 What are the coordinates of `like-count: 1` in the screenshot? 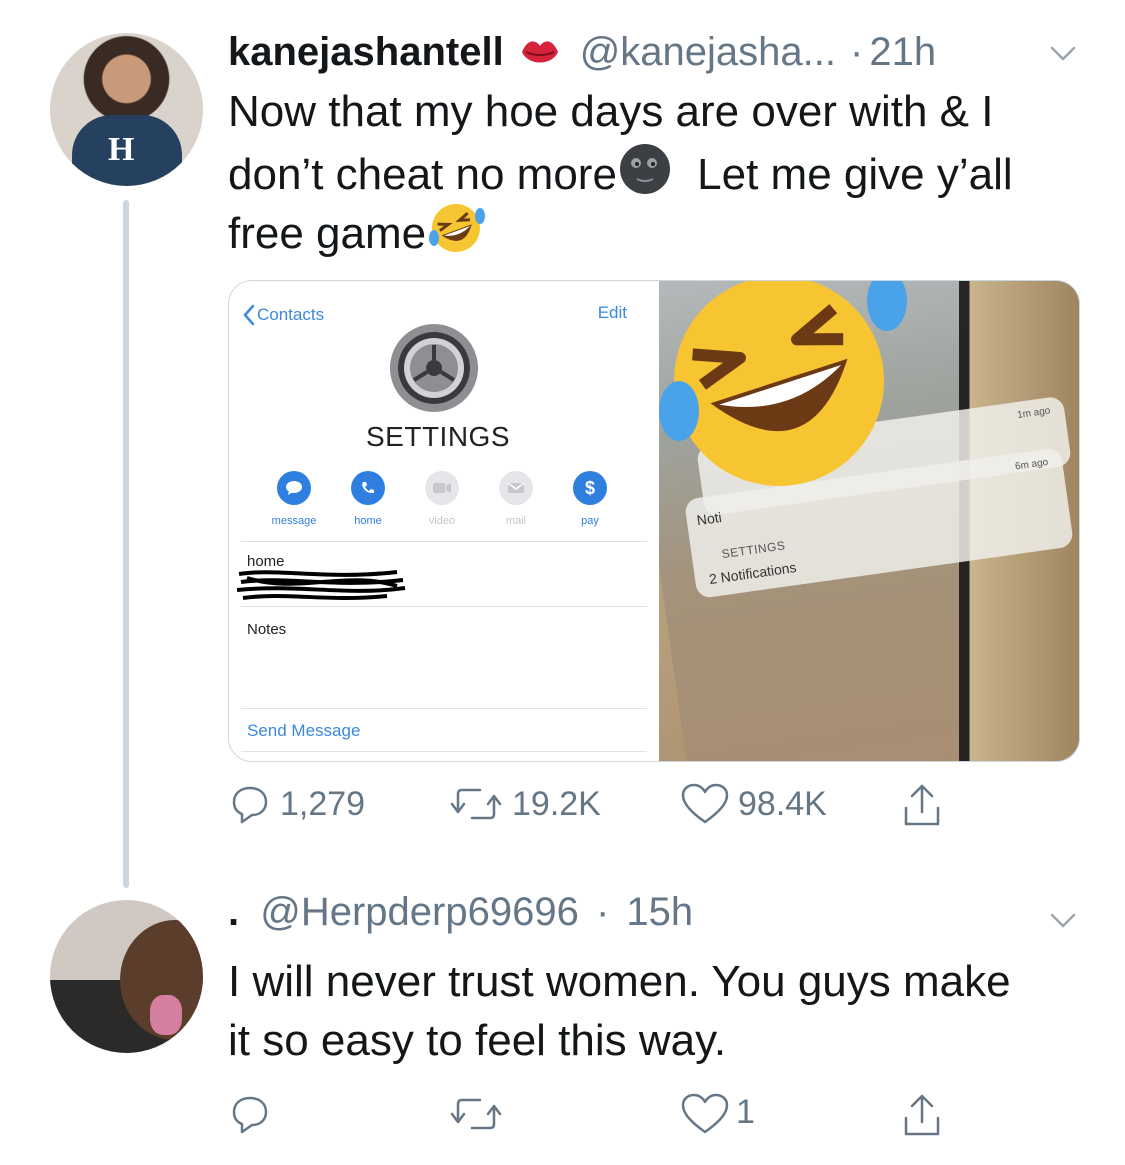 It's located at (745, 1112).